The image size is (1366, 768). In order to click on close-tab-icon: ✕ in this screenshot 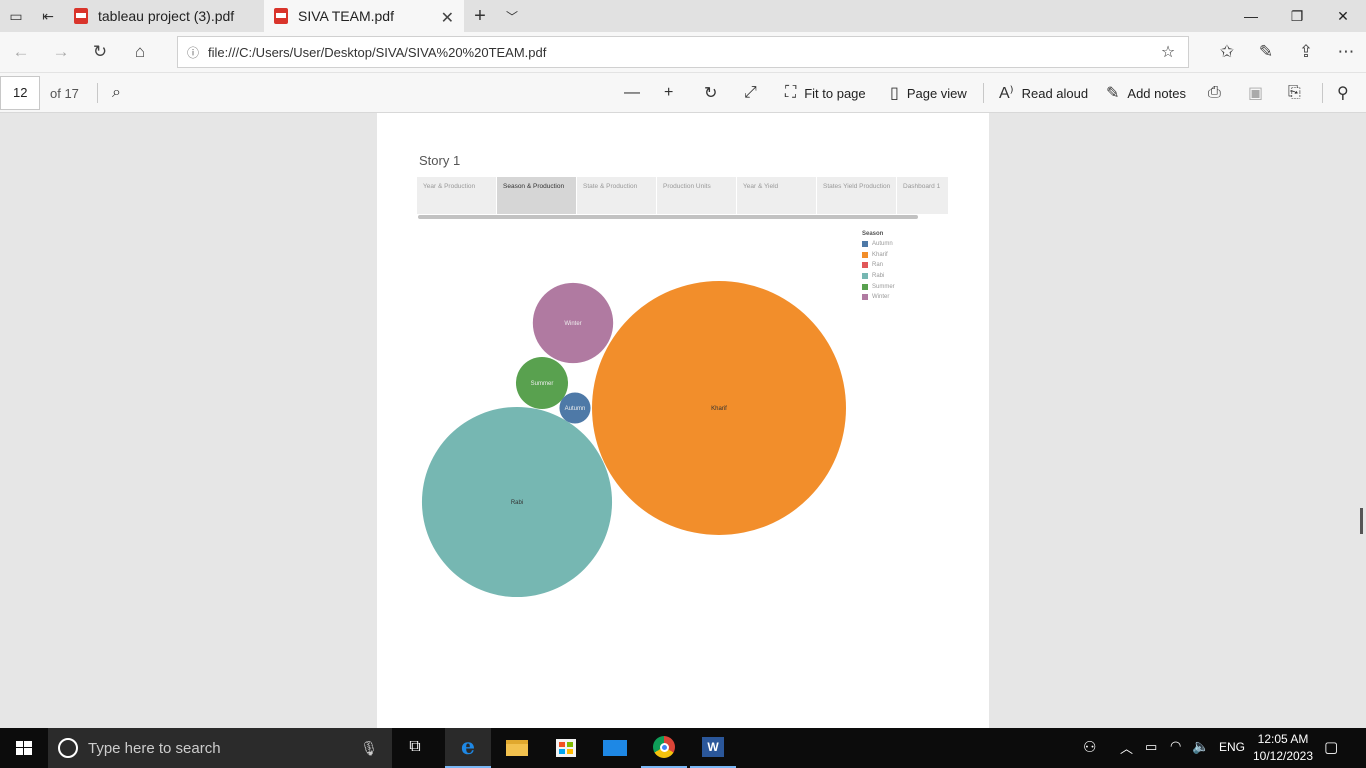, I will do `click(447, 18)`.